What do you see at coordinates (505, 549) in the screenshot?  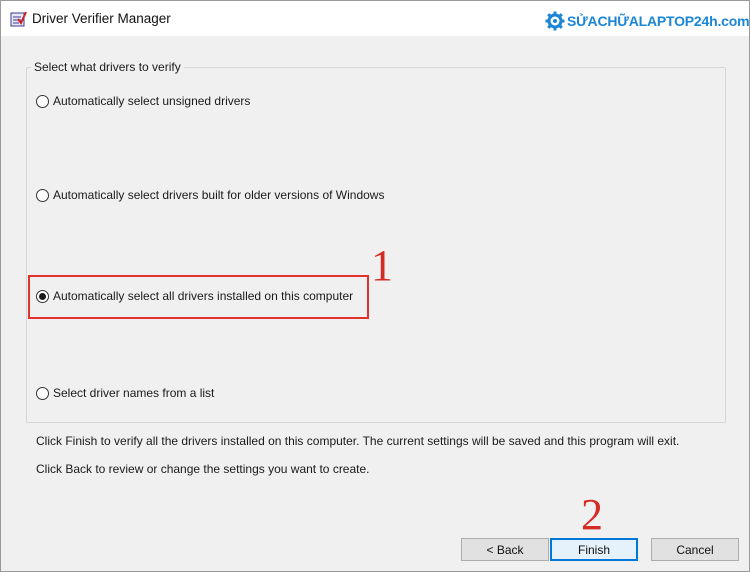 I see `back-button: < Back` at bounding box center [505, 549].